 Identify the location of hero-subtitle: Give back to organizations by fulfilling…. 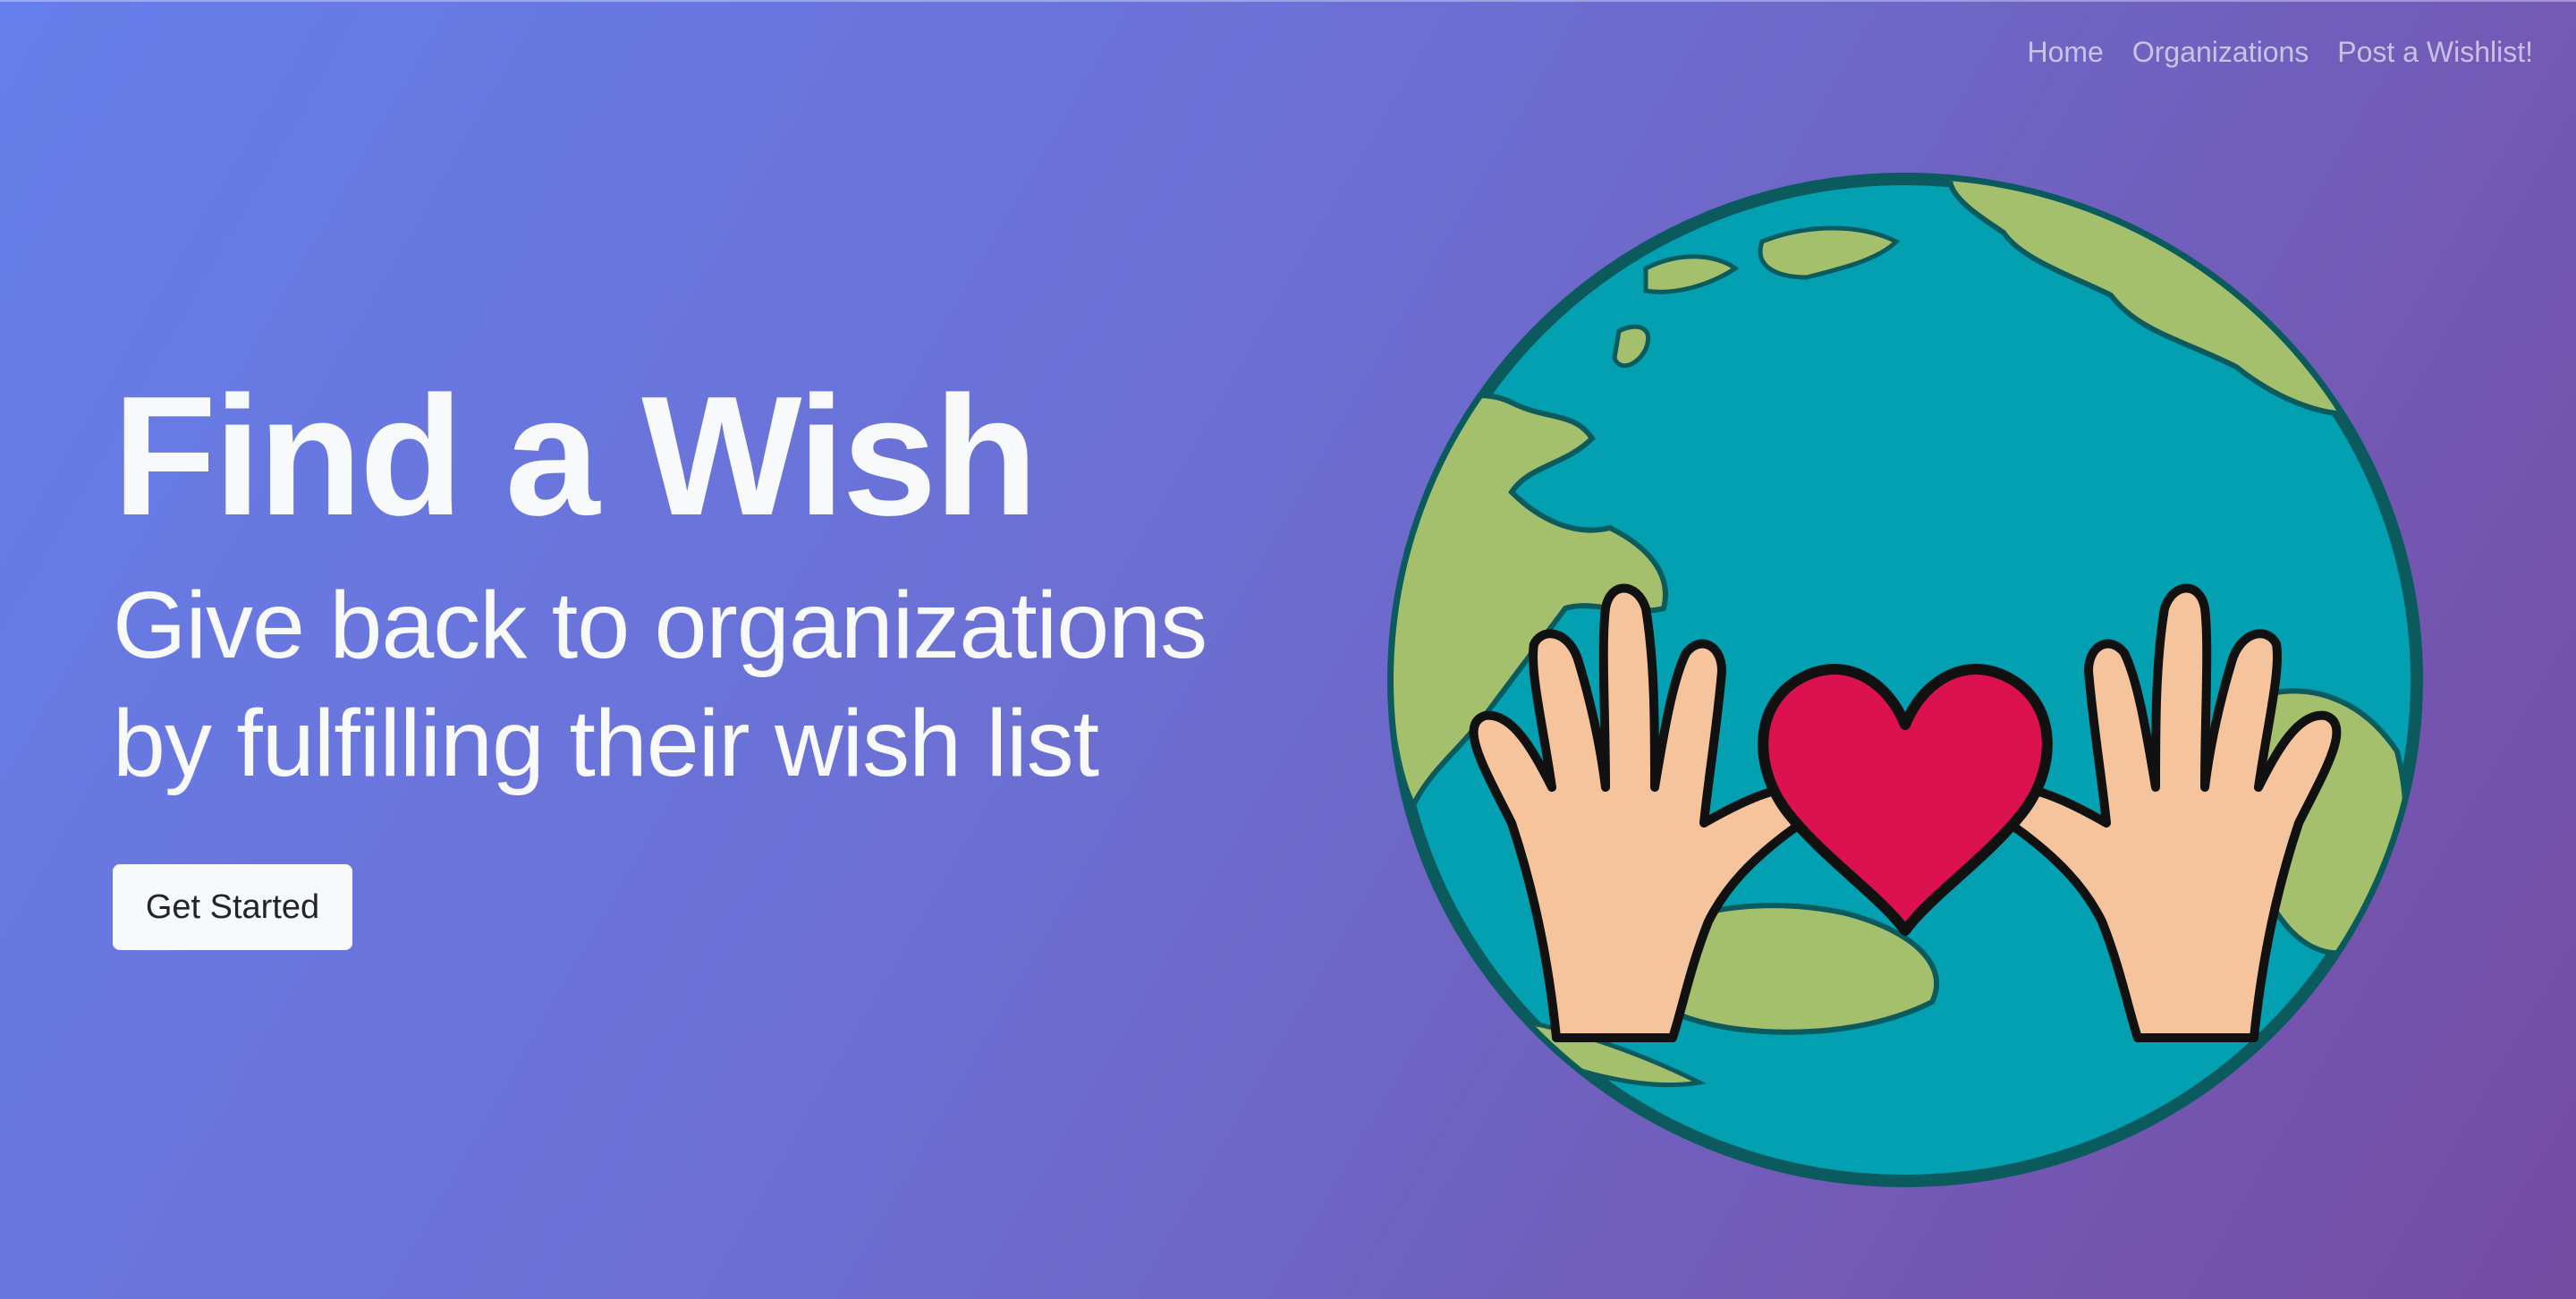
(694, 684).